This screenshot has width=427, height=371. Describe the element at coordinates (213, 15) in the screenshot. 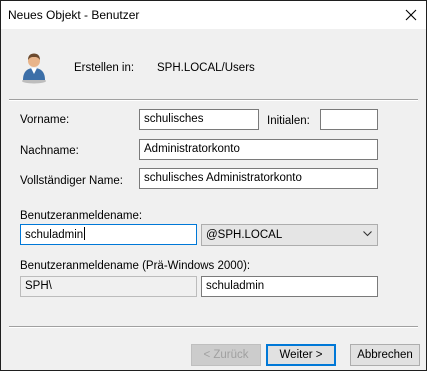

I see `title-bar: Neues Objekt - Benutzer` at that location.